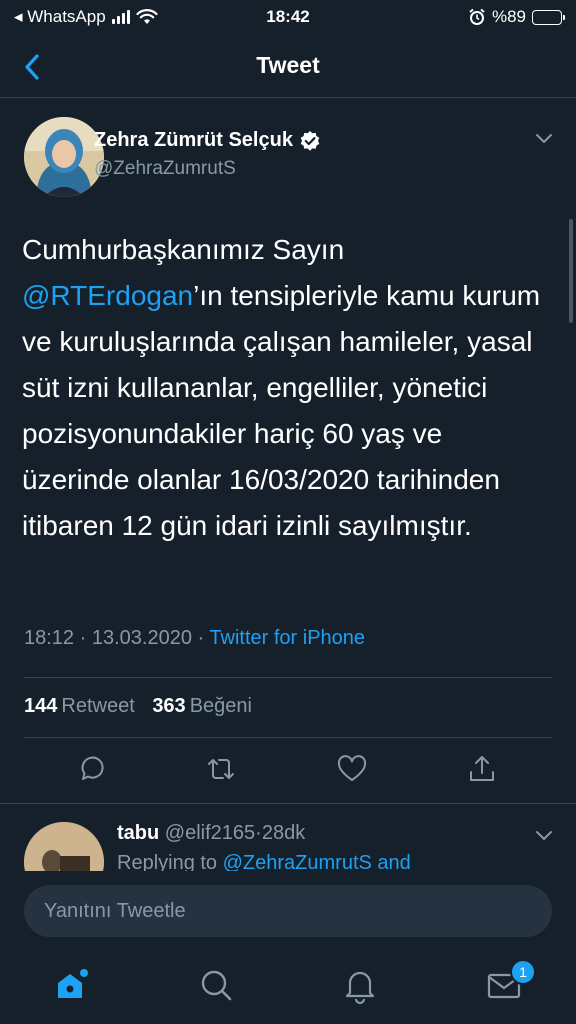 This screenshot has height=1024, width=576. What do you see at coordinates (41, 706) in the screenshot?
I see `retweet-count: 144` at bounding box center [41, 706].